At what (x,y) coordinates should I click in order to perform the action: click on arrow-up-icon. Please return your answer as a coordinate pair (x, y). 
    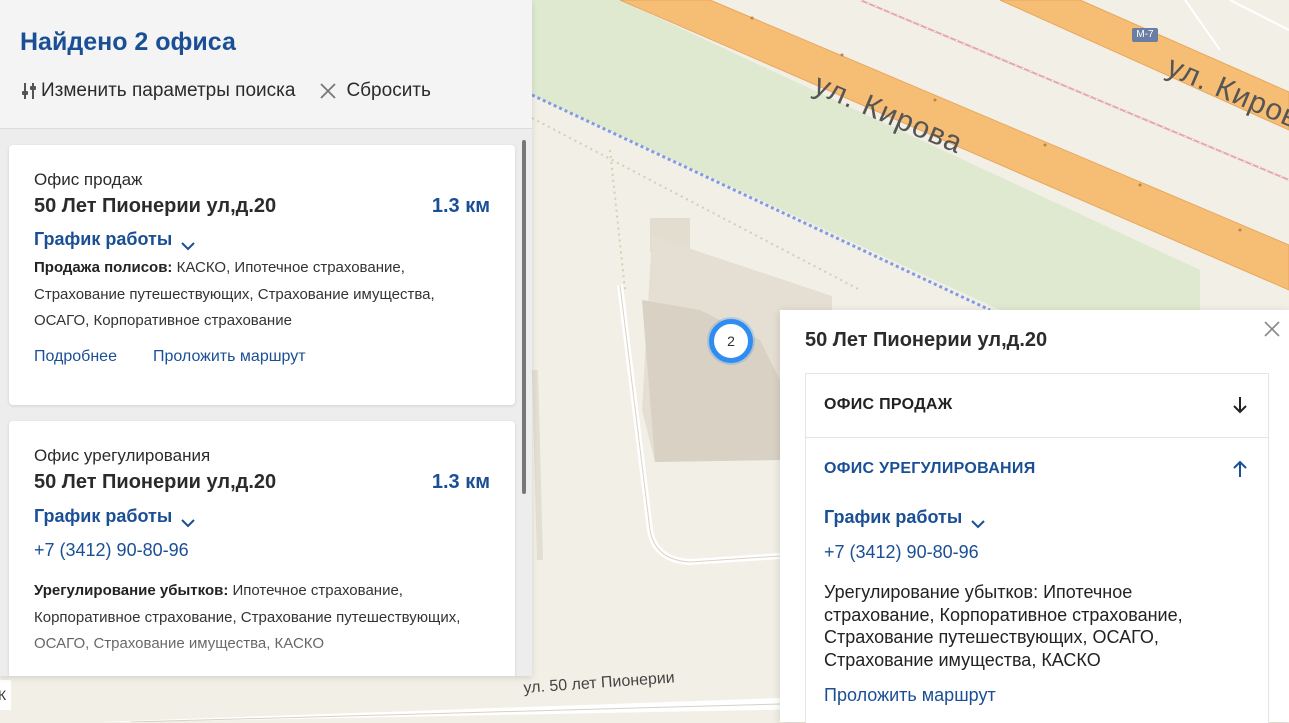
    Looking at the image, I should click on (1240, 469).